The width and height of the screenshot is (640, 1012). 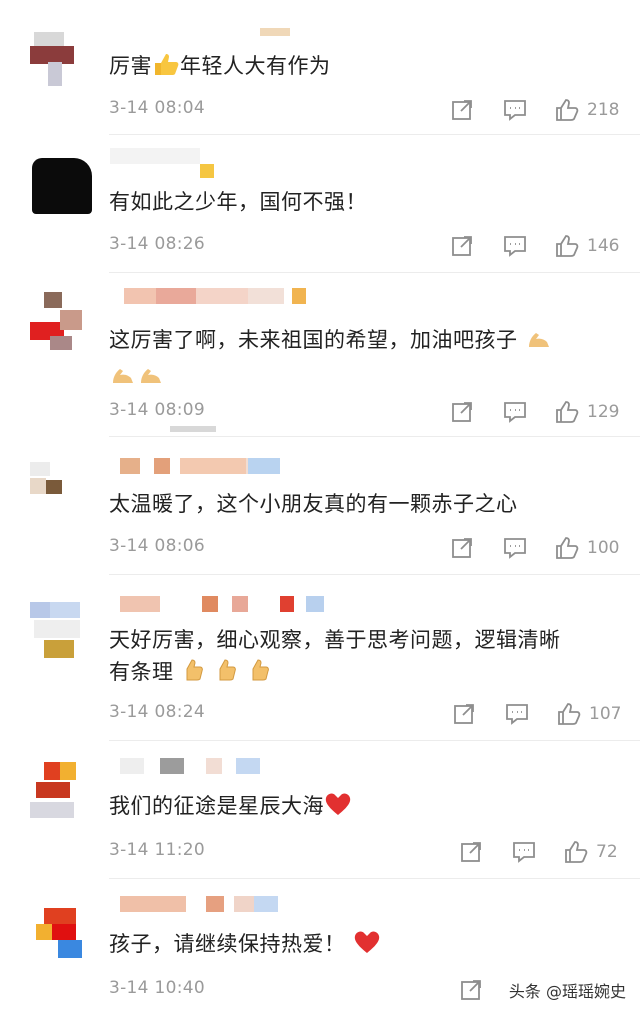 I want to click on like-count: 107, so click(x=605, y=714).